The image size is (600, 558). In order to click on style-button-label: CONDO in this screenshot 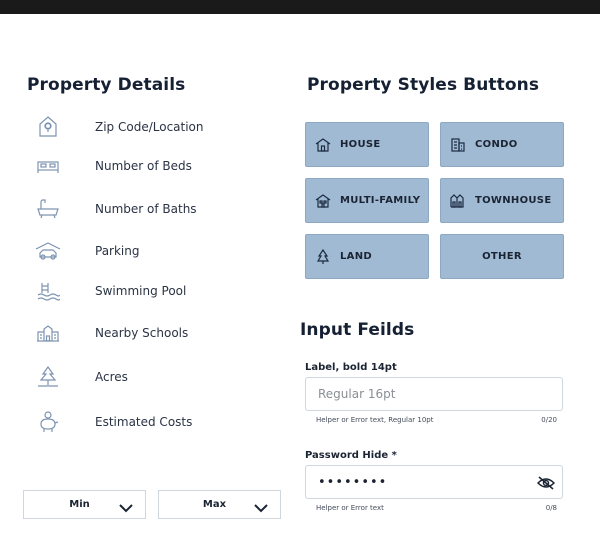, I will do `click(496, 144)`.